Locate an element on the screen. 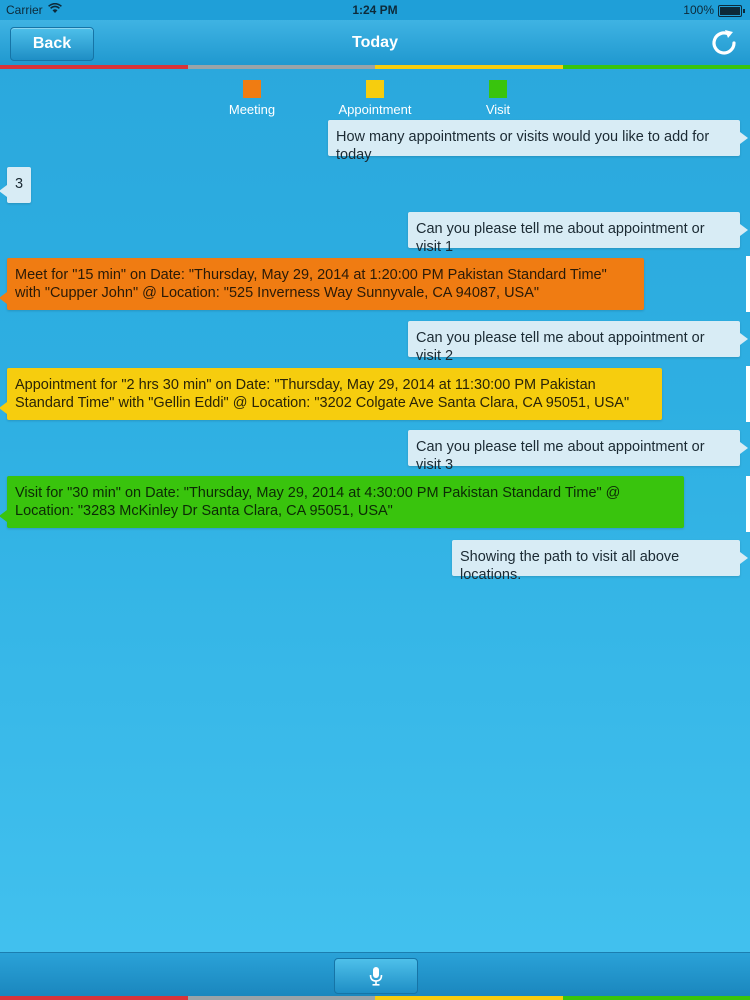  legend-label: Visit is located at coordinates (498, 109).